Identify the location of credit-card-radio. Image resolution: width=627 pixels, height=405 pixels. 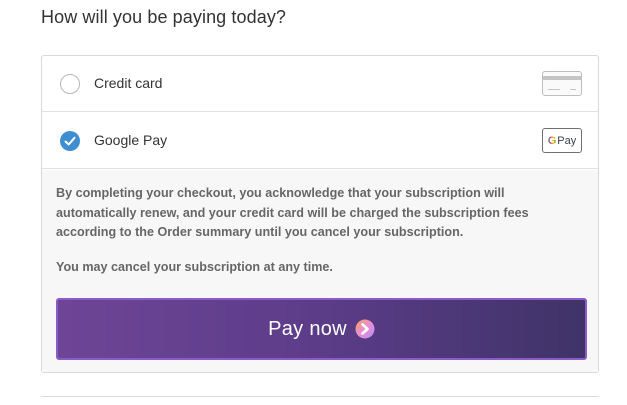
(70, 84).